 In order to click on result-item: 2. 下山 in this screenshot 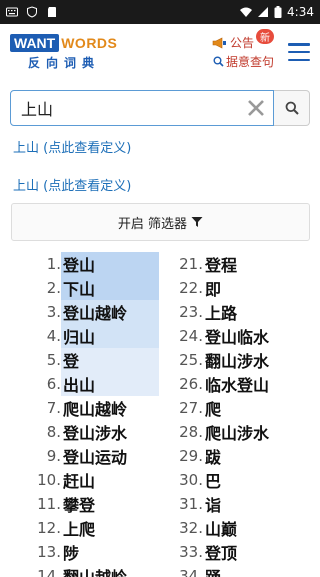, I will do `click(94, 288)`.